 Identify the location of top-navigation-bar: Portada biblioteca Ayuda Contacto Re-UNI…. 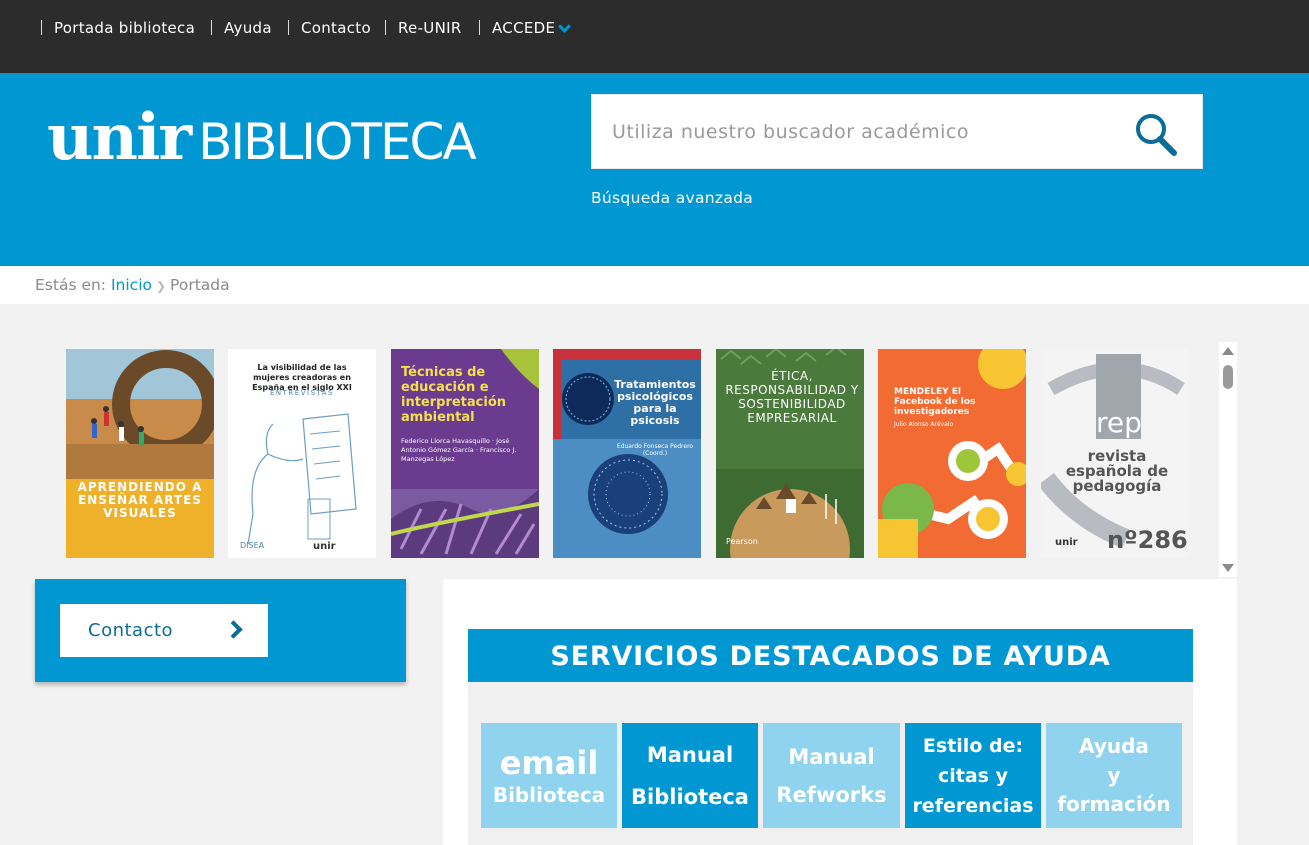
(654, 36).